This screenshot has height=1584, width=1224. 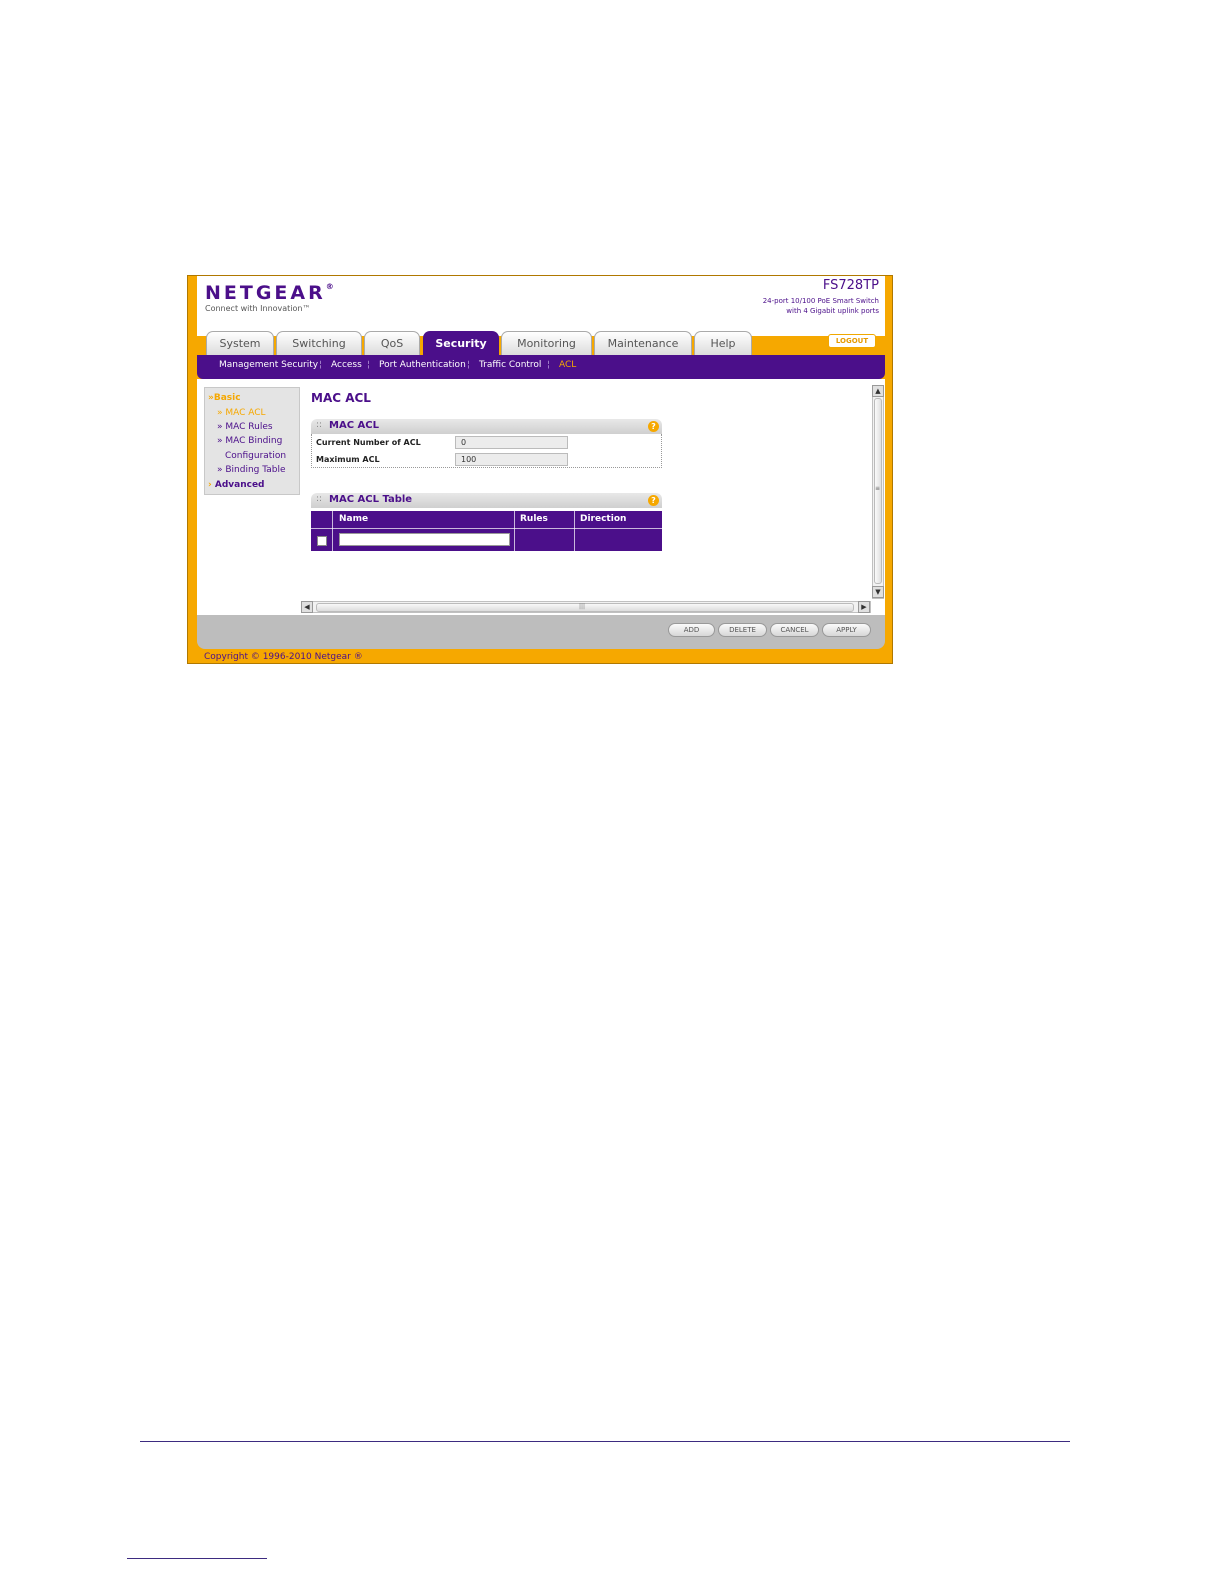 What do you see at coordinates (878, 592) in the screenshot?
I see `scroll-down-icon: ▼` at bounding box center [878, 592].